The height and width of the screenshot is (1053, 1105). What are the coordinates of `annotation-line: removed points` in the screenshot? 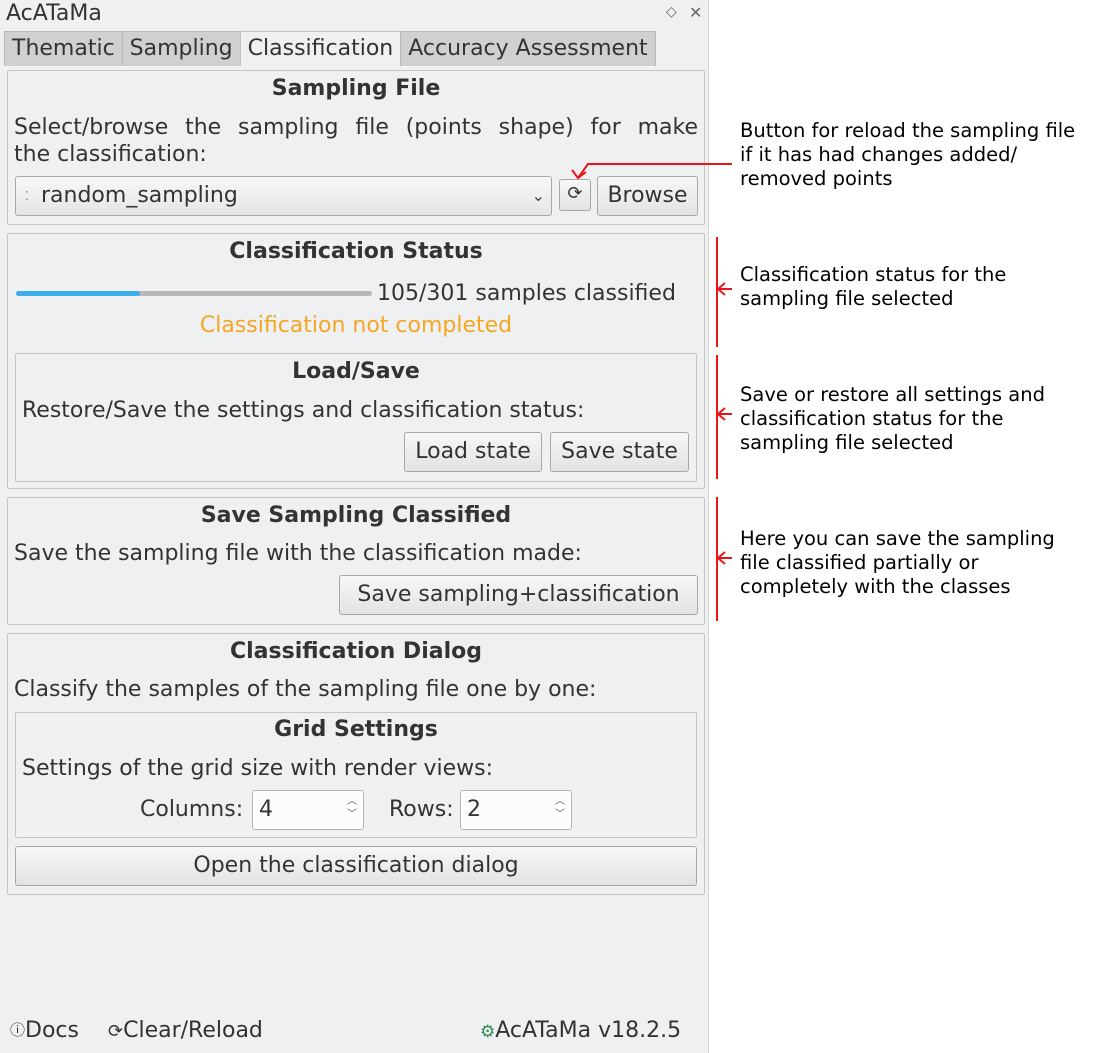 It's located at (816, 178).